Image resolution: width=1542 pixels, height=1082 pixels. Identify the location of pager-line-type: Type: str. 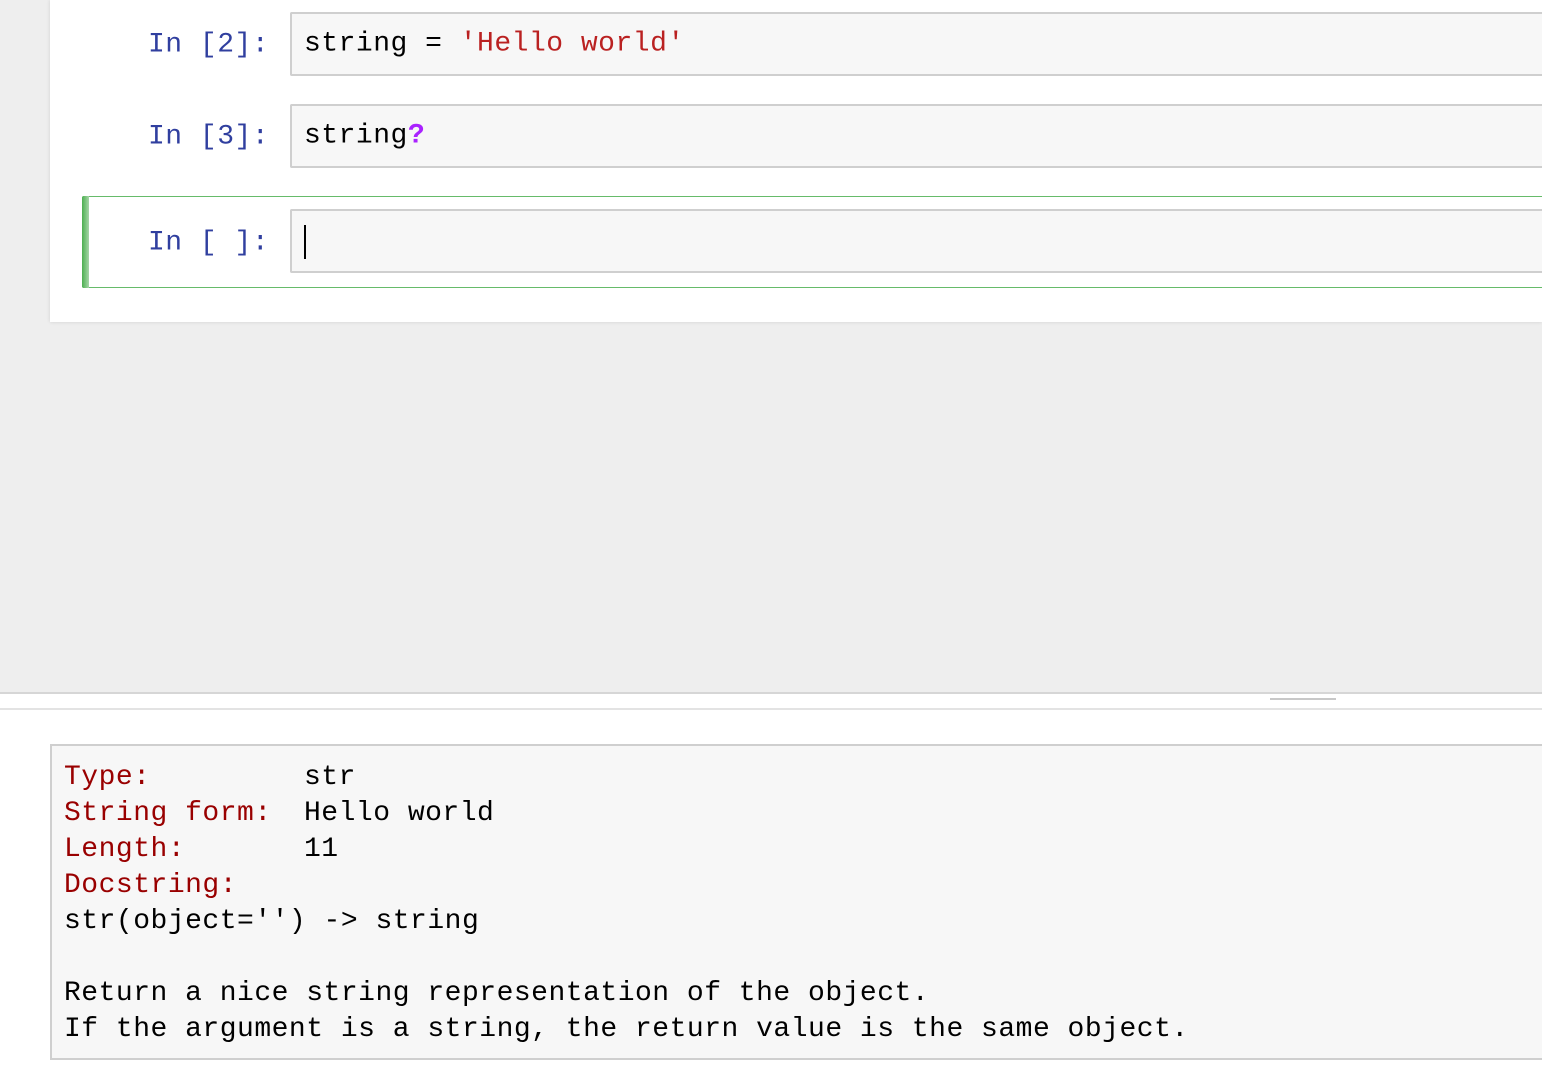
(797, 778).